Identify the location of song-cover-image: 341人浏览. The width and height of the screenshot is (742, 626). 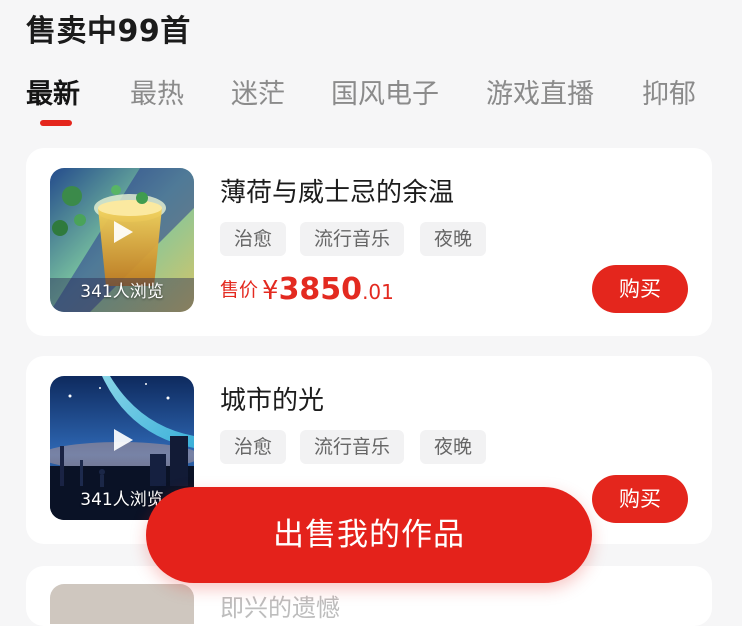
(122, 240).